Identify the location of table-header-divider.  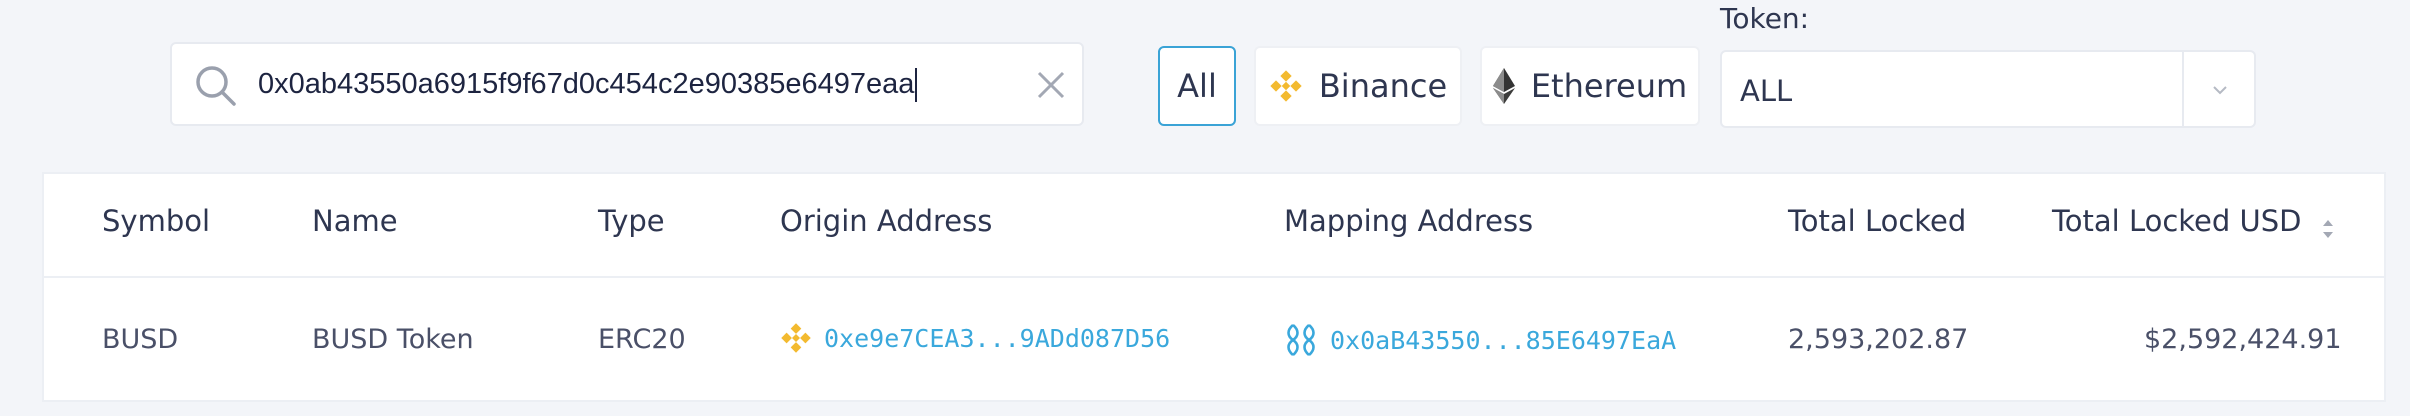
(1214, 277).